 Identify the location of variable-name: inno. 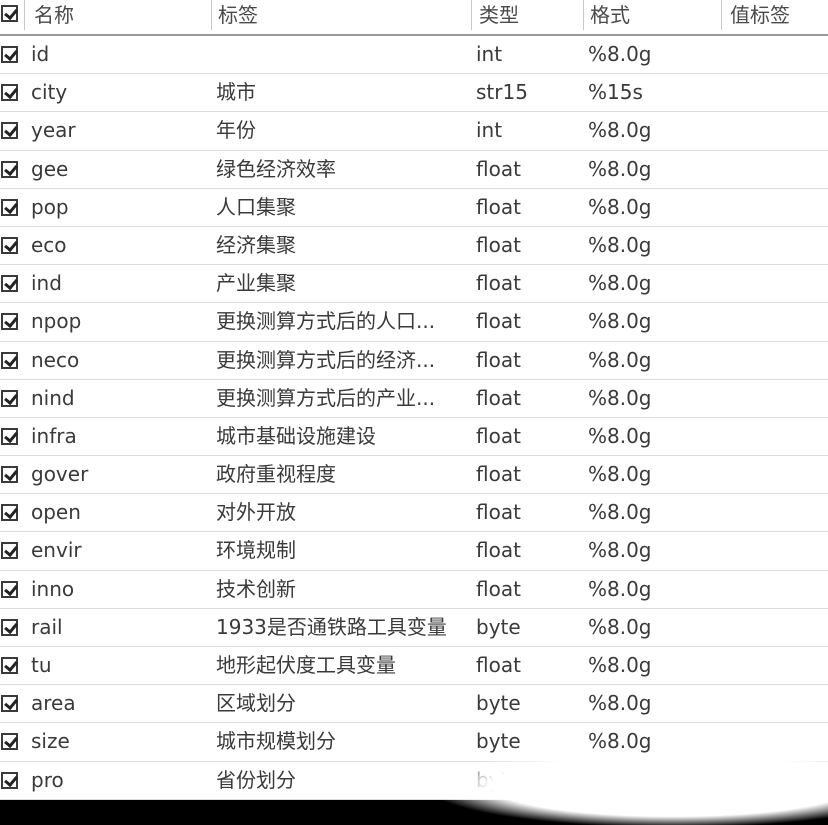
(53, 588).